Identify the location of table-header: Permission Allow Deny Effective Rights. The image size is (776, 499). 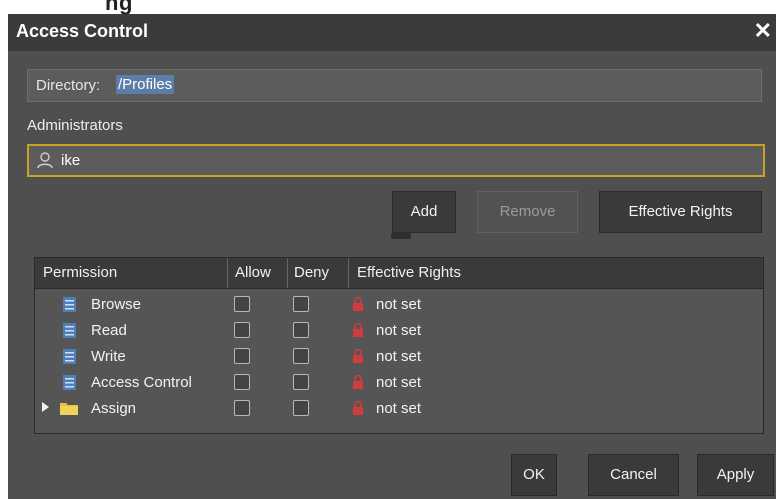
(399, 273).